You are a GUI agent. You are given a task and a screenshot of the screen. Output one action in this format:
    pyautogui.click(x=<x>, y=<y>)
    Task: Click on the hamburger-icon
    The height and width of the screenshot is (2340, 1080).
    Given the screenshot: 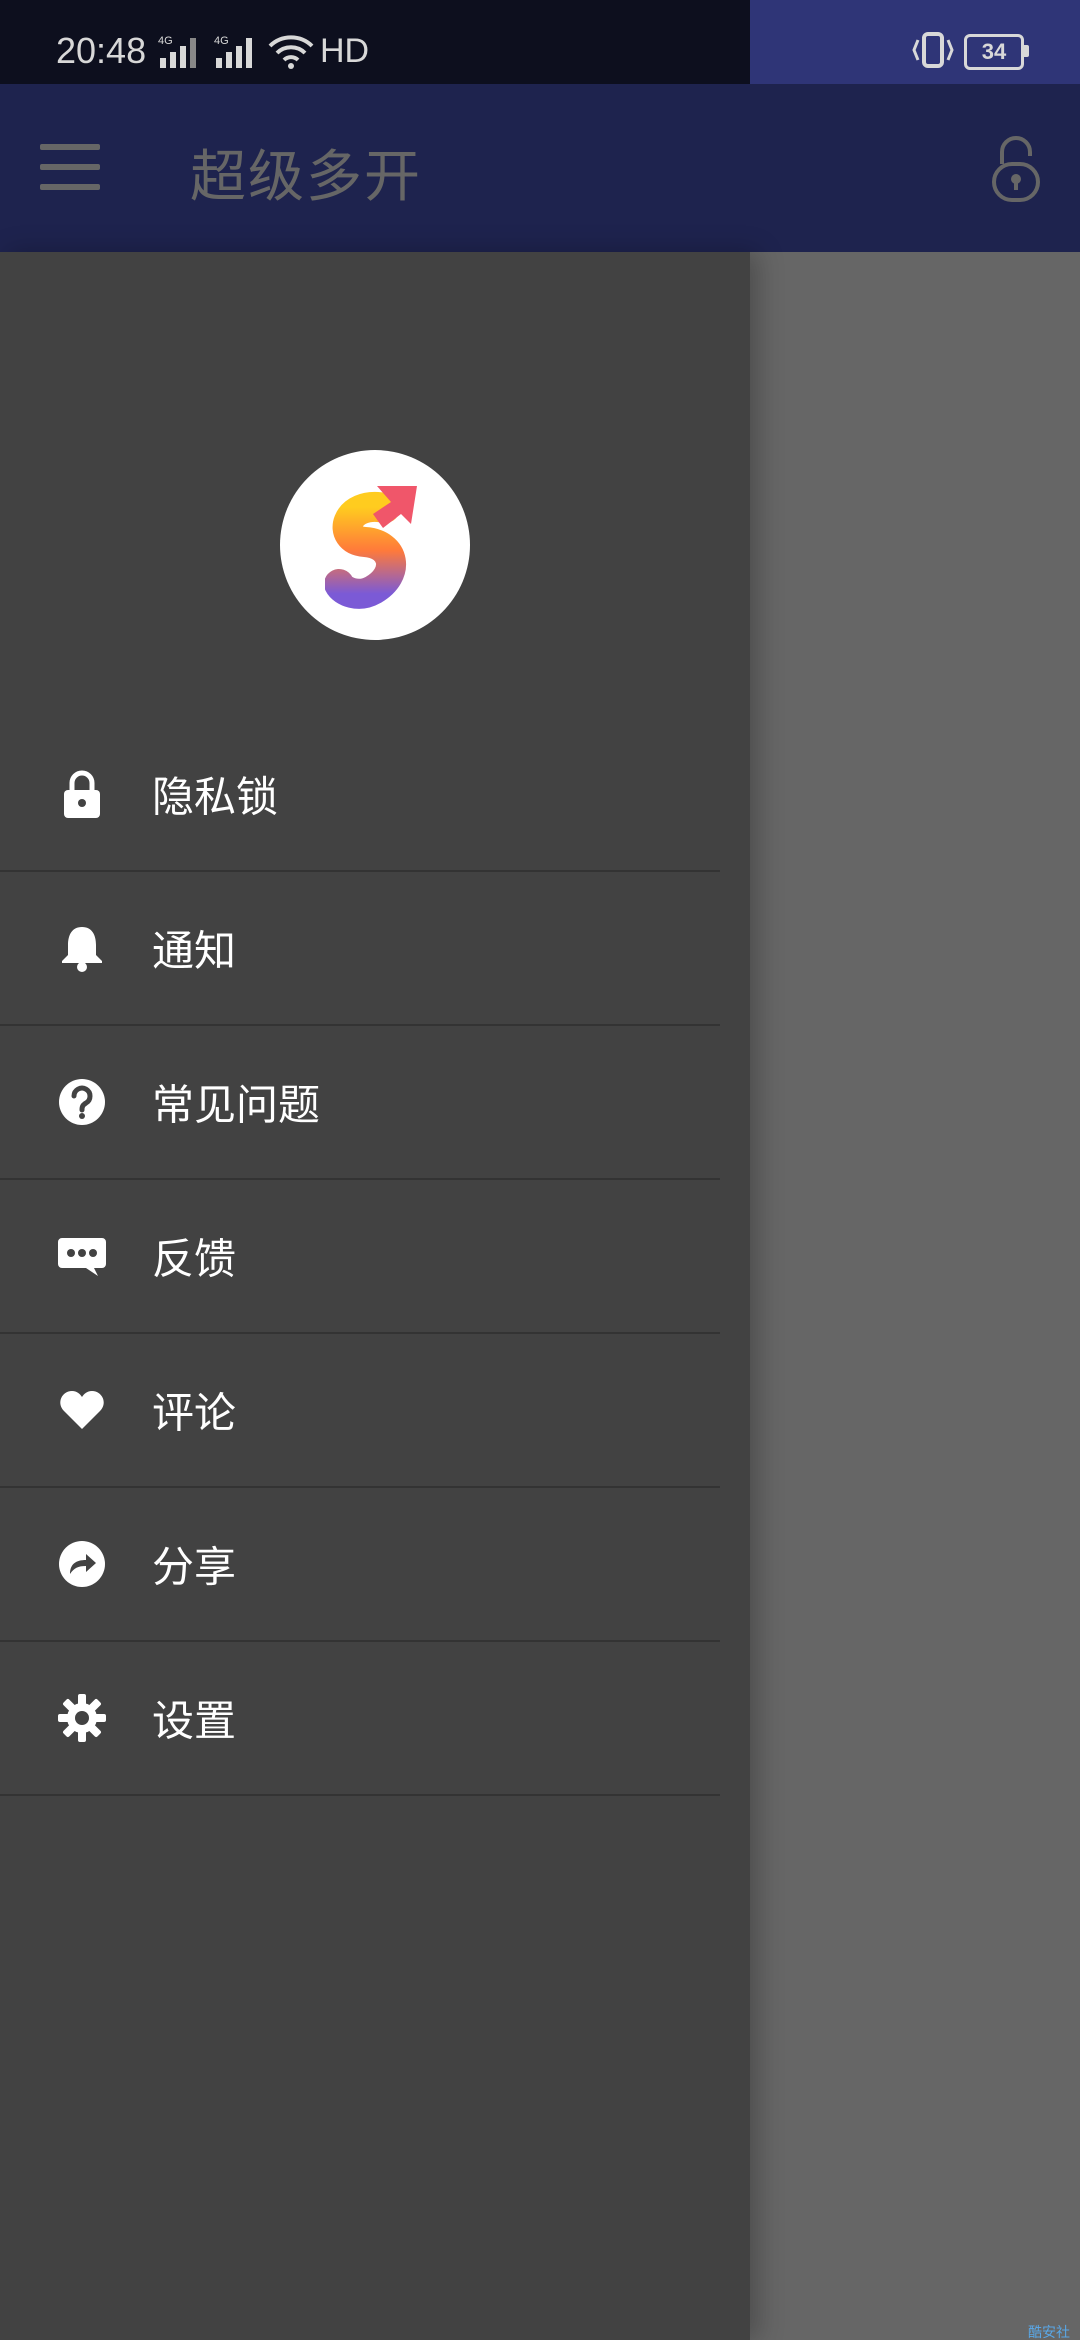 What is the action you would take?
    pyautogui.click(x=70, y=168)
    